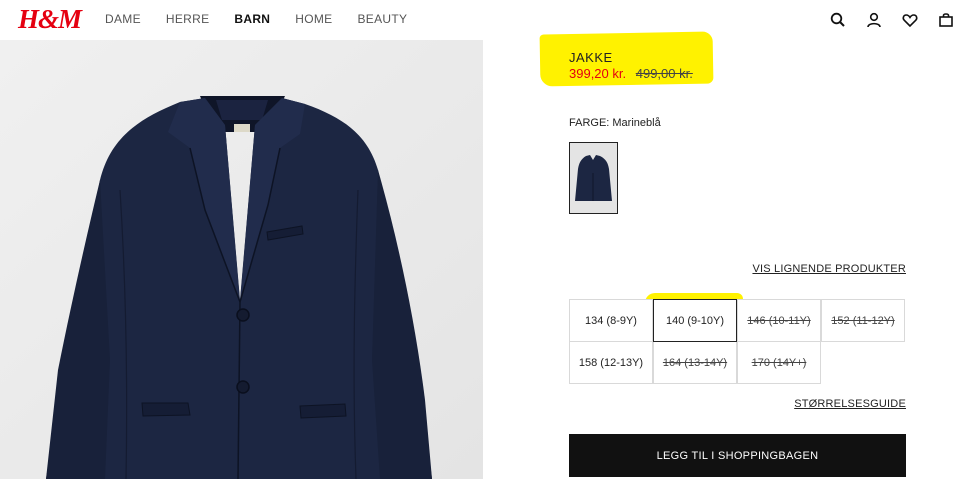 Image resolution: width=960 pixels, height=479 pixels. Describe the element at coordinates (779, 320) in the screenshot. I see `size-option-146: 146 (10-11Y)` at that location.